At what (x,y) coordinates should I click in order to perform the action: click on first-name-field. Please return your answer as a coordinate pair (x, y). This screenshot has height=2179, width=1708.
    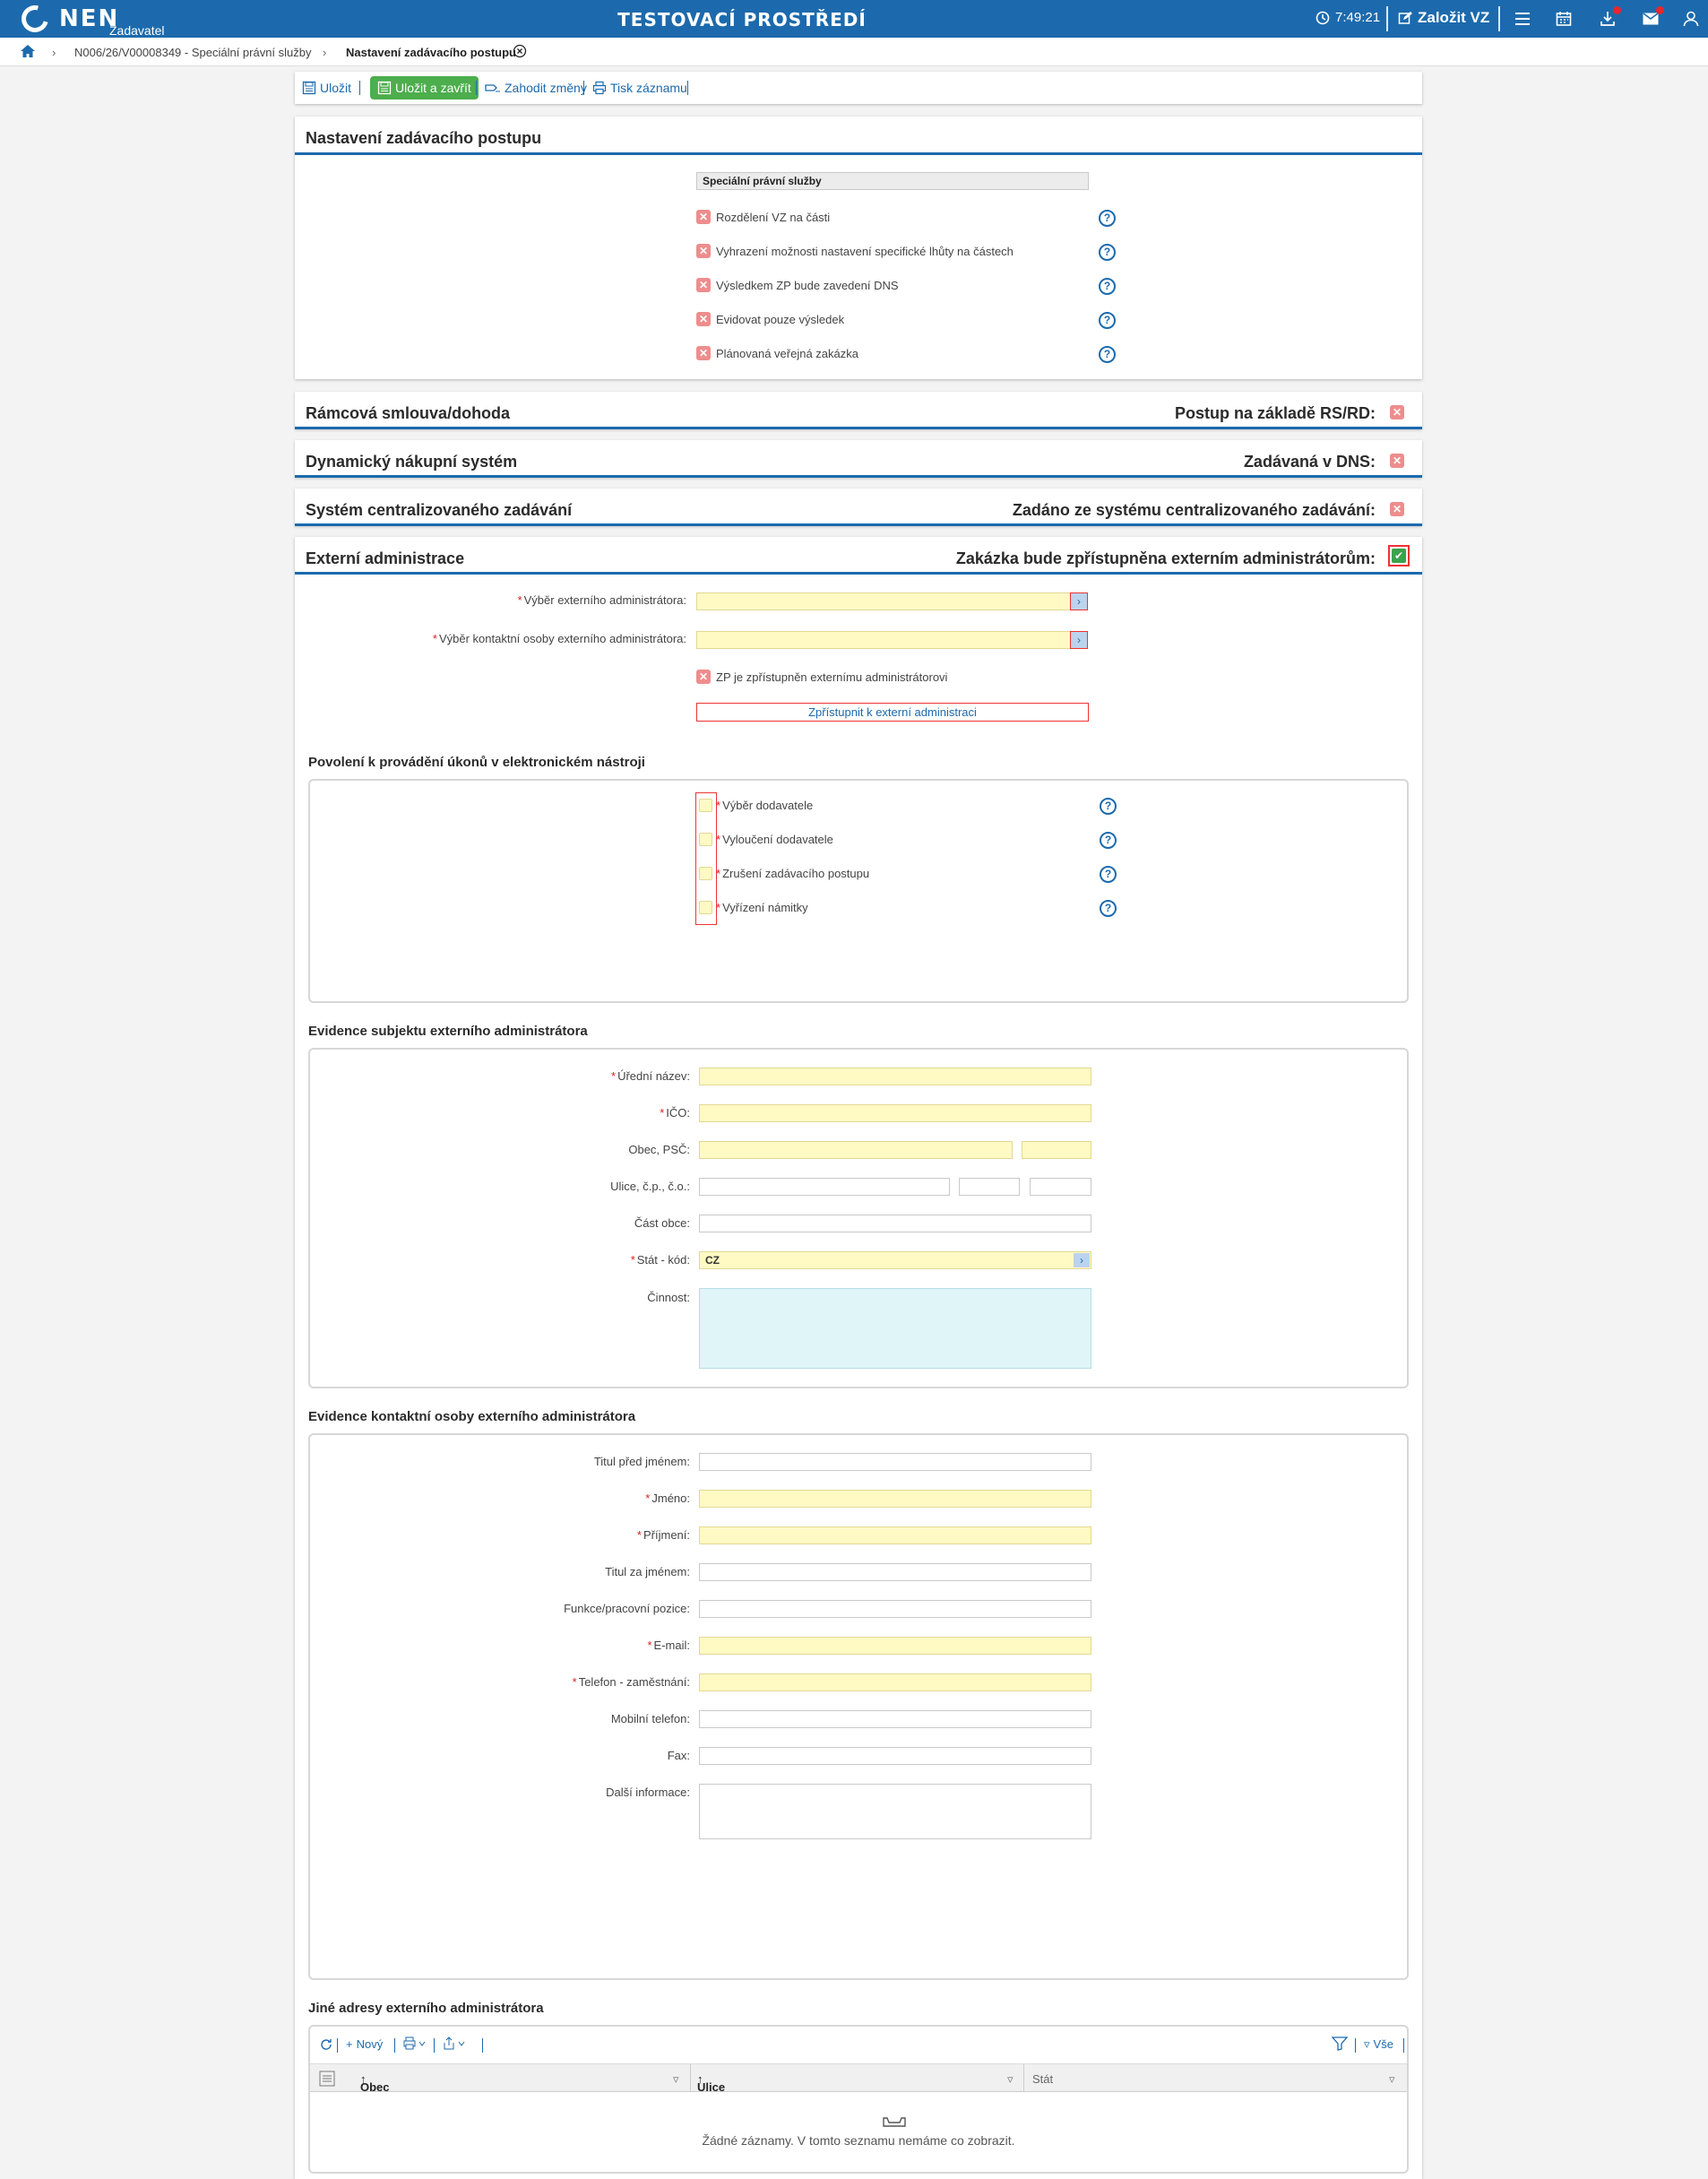
    Looking at the image, I should click on (895, 1499).